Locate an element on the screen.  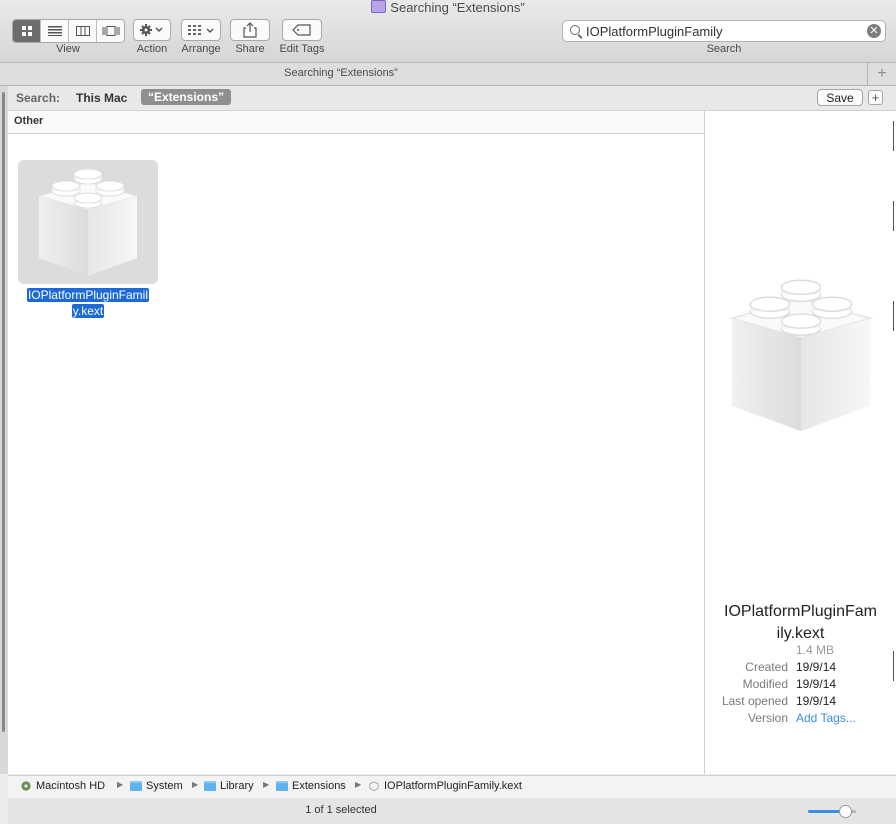
sidebar-edge is located at coordinates (4, 430).